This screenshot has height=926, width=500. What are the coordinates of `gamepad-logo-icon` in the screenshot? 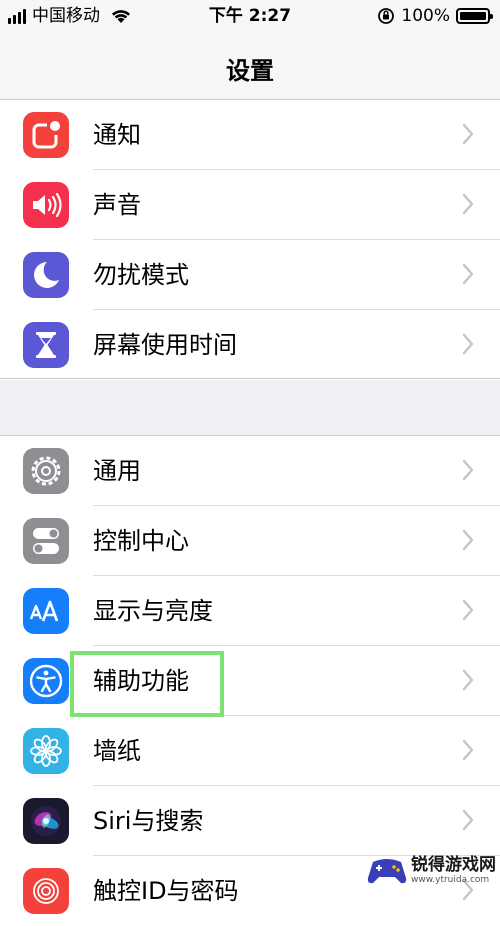 It's located at (387, 871).